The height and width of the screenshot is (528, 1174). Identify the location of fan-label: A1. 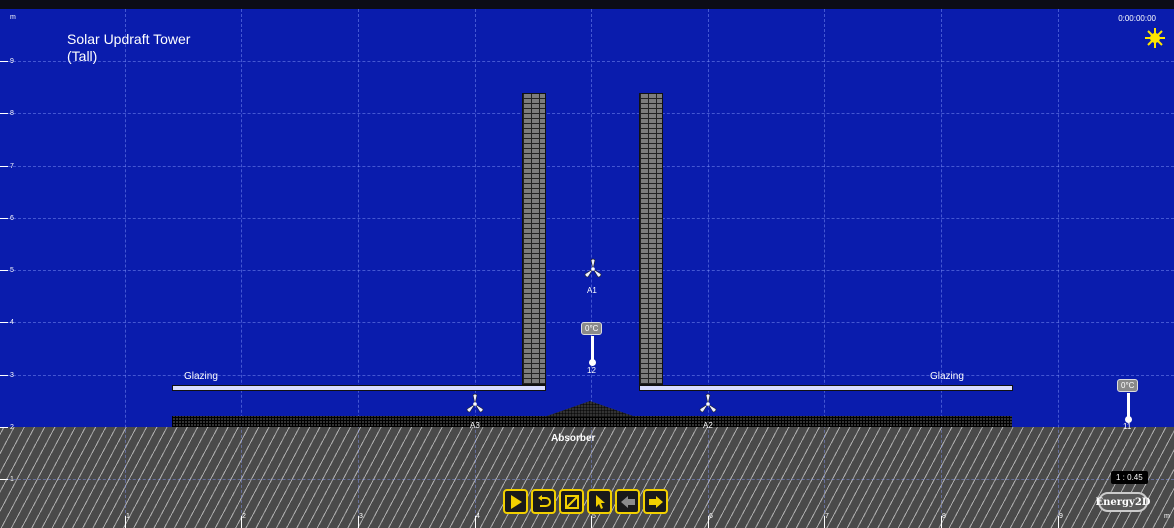
(592, 290).